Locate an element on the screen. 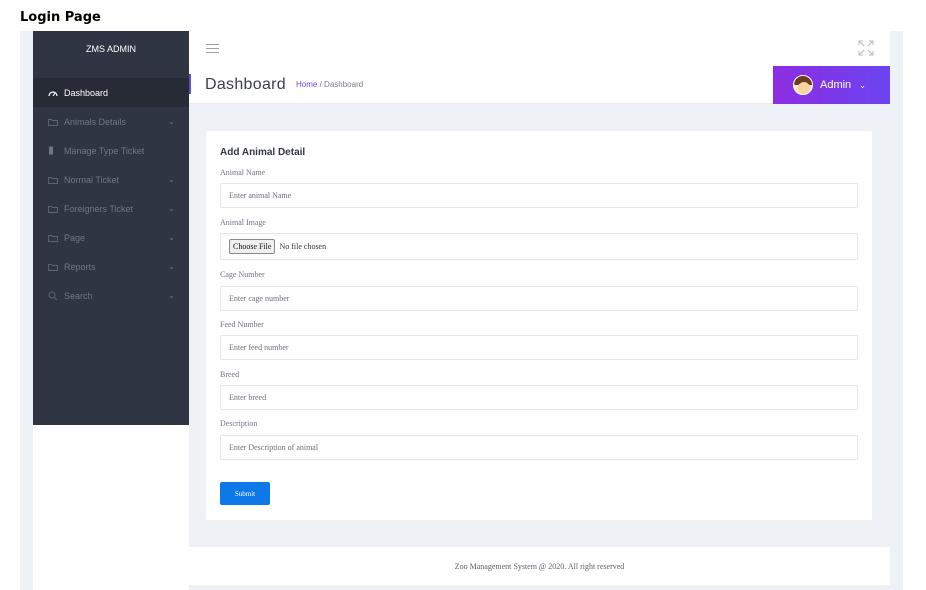 This screenshot has width=926, height=590. sidebar-item-label: Foreigners Ticket is located at coordinates (99, 208).